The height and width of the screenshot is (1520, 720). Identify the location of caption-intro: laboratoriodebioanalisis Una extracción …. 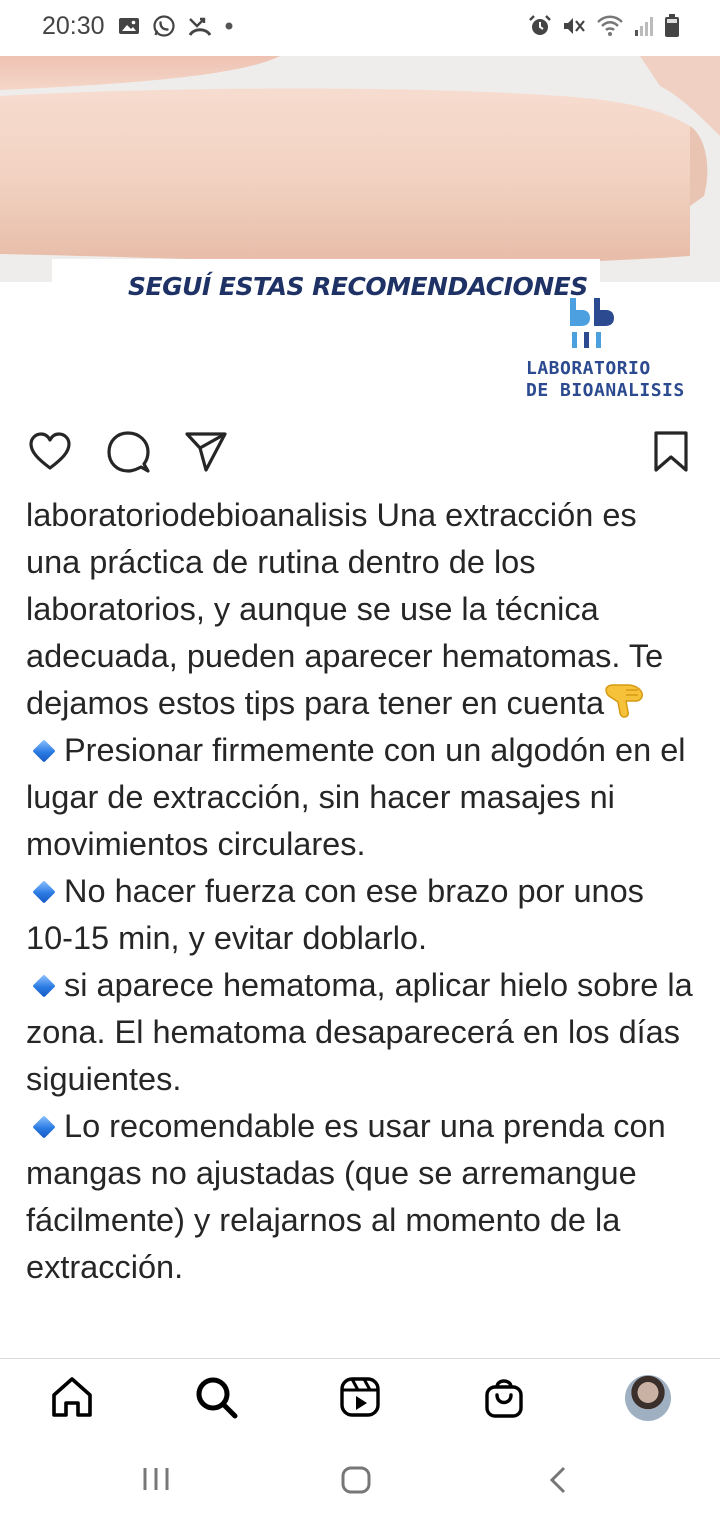
(361, 609).